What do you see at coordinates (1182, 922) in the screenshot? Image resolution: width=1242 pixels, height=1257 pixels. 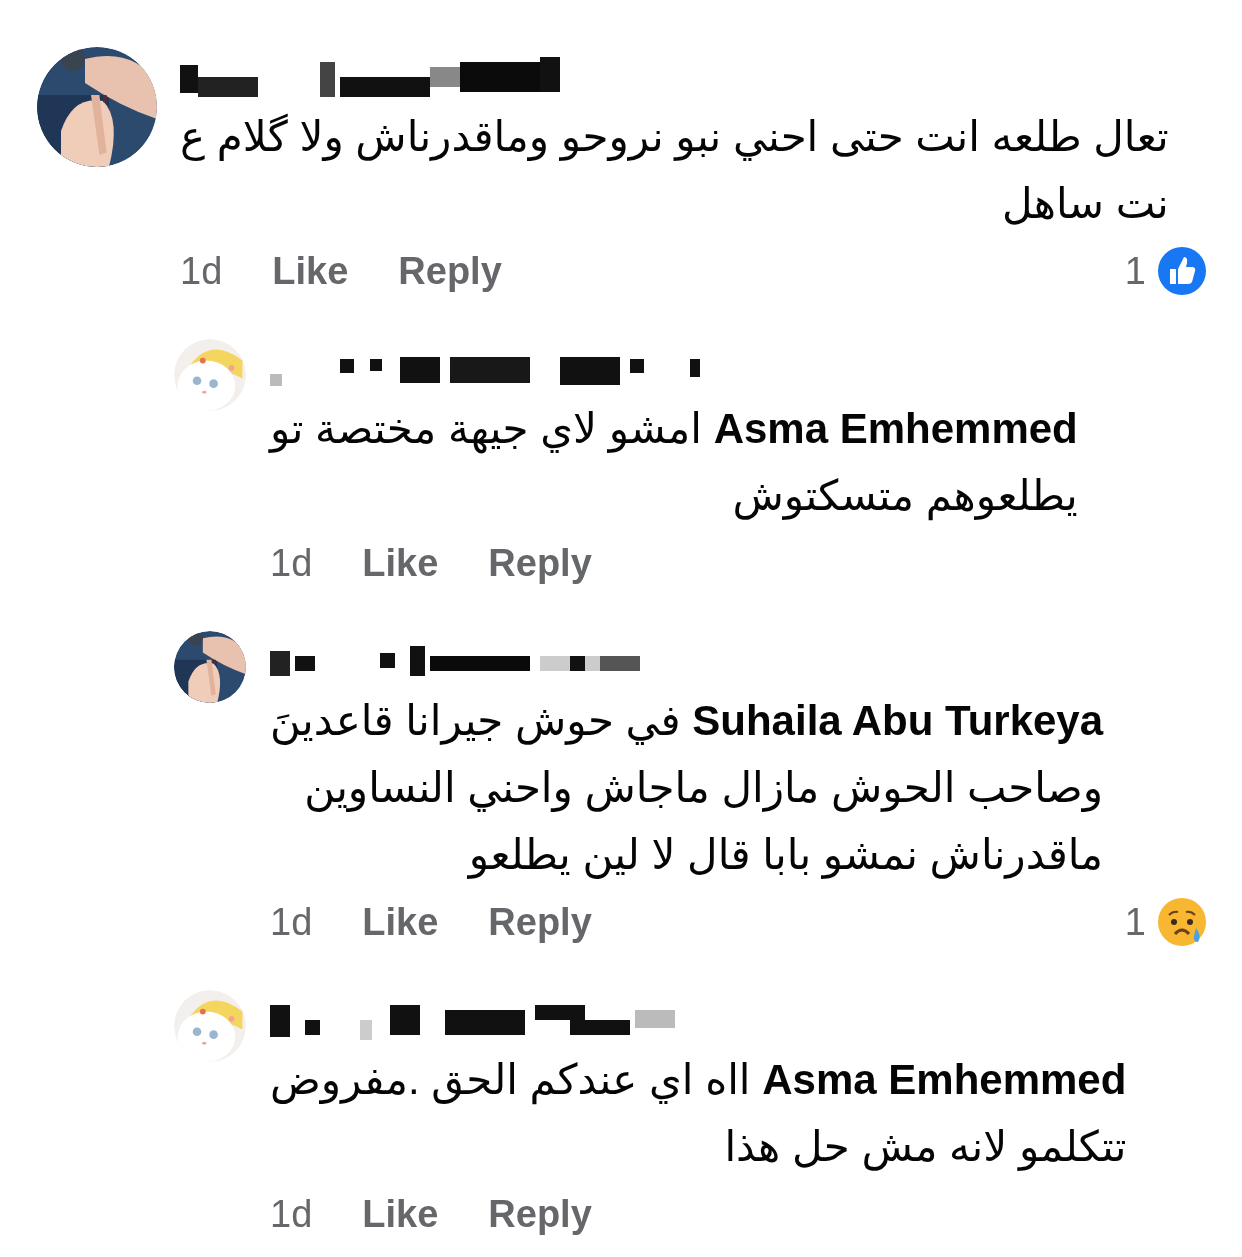 I see `crying-face-icon` at bounding box center [1182, 922].